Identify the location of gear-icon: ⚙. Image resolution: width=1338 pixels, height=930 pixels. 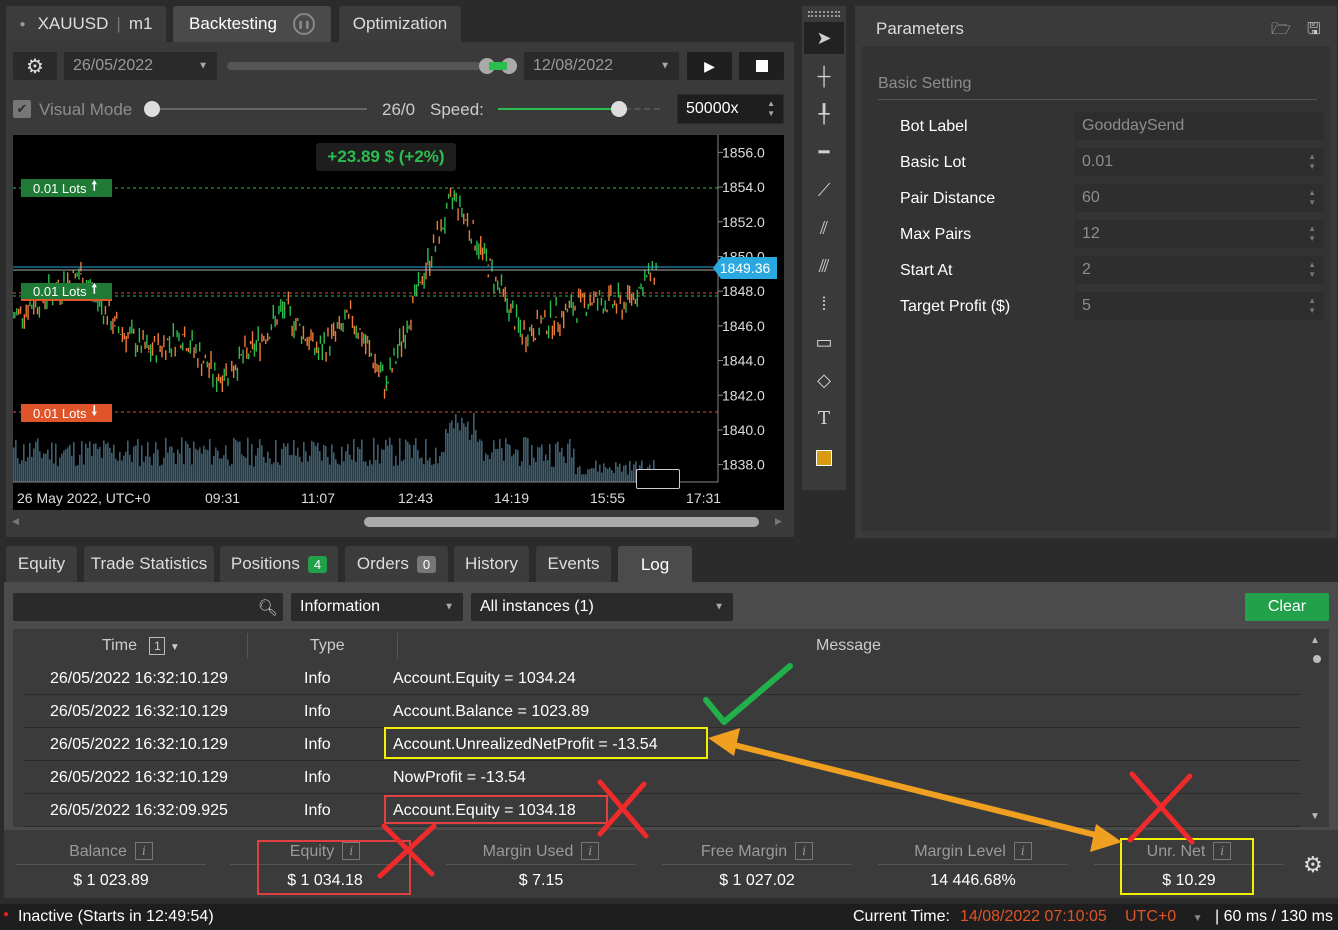
(35, 66).